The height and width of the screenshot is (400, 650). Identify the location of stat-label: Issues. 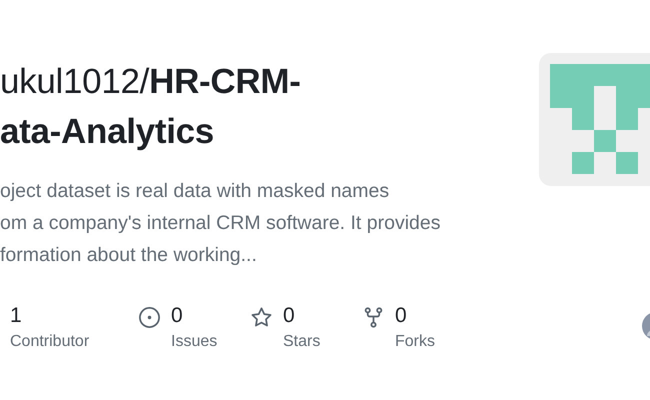
(194, 342).